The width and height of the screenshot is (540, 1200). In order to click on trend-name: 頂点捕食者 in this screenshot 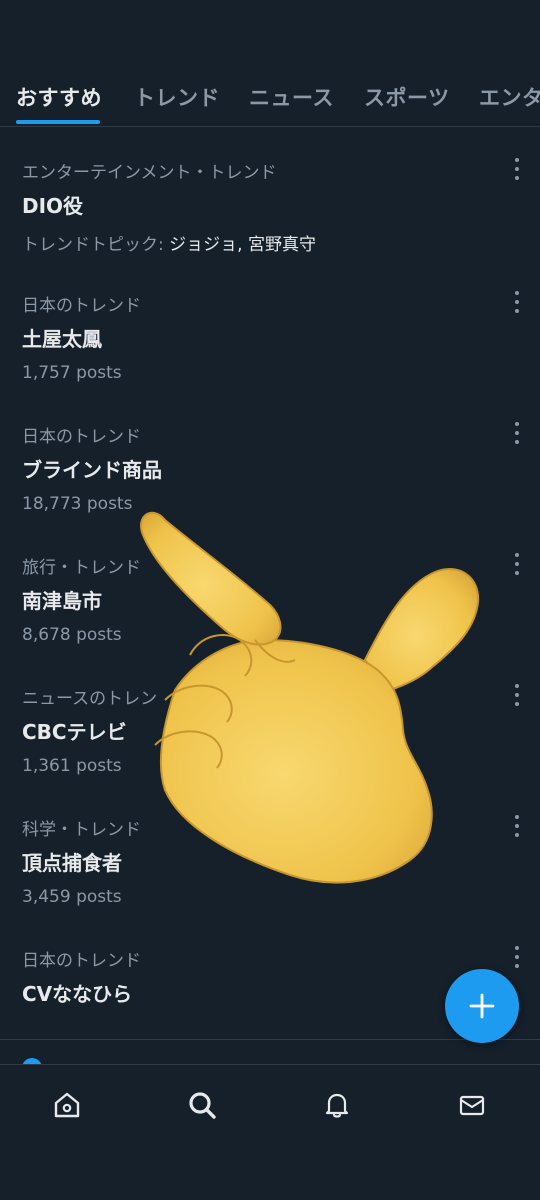, I will do `click(72, 863)`.